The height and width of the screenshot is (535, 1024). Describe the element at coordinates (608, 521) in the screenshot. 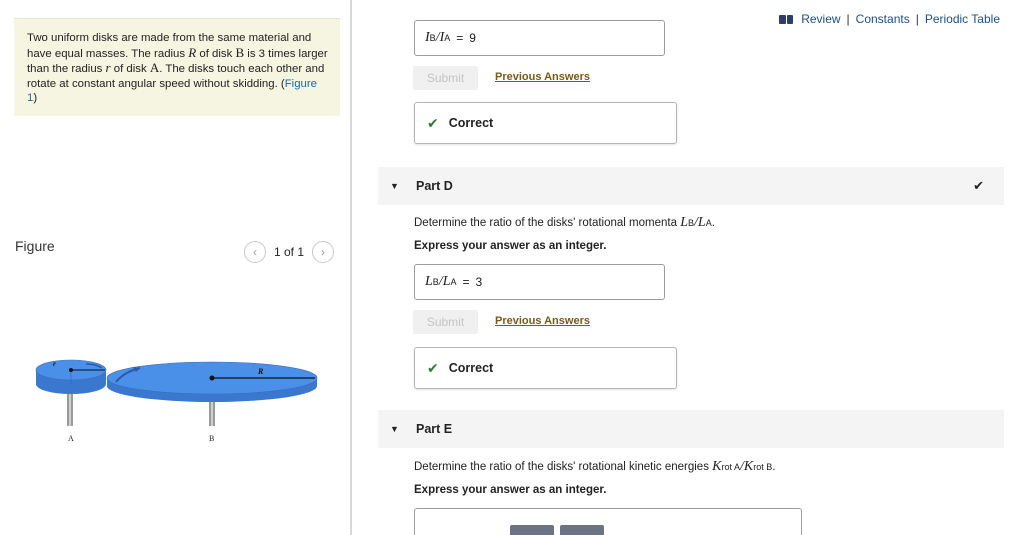

I see `part-e-answer-editor` at that location.